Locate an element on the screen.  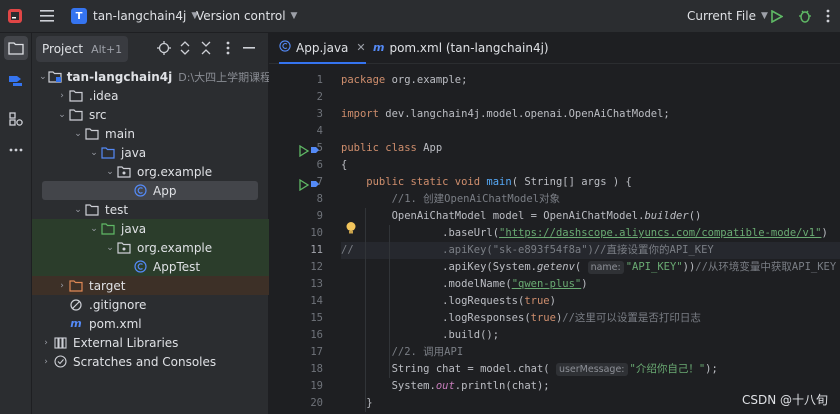
tab-pom-xml: m pom.xml (tan-langchain4j) is located at coordinates (461, 47).